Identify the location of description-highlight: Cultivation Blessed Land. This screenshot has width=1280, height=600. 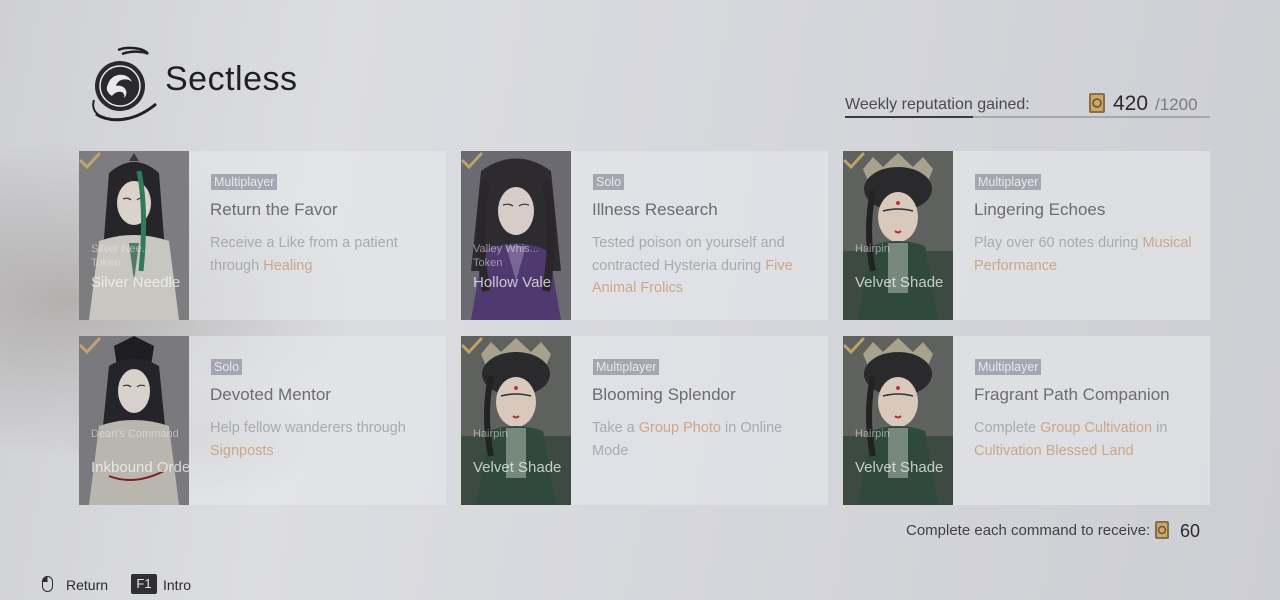
(1054, 450).